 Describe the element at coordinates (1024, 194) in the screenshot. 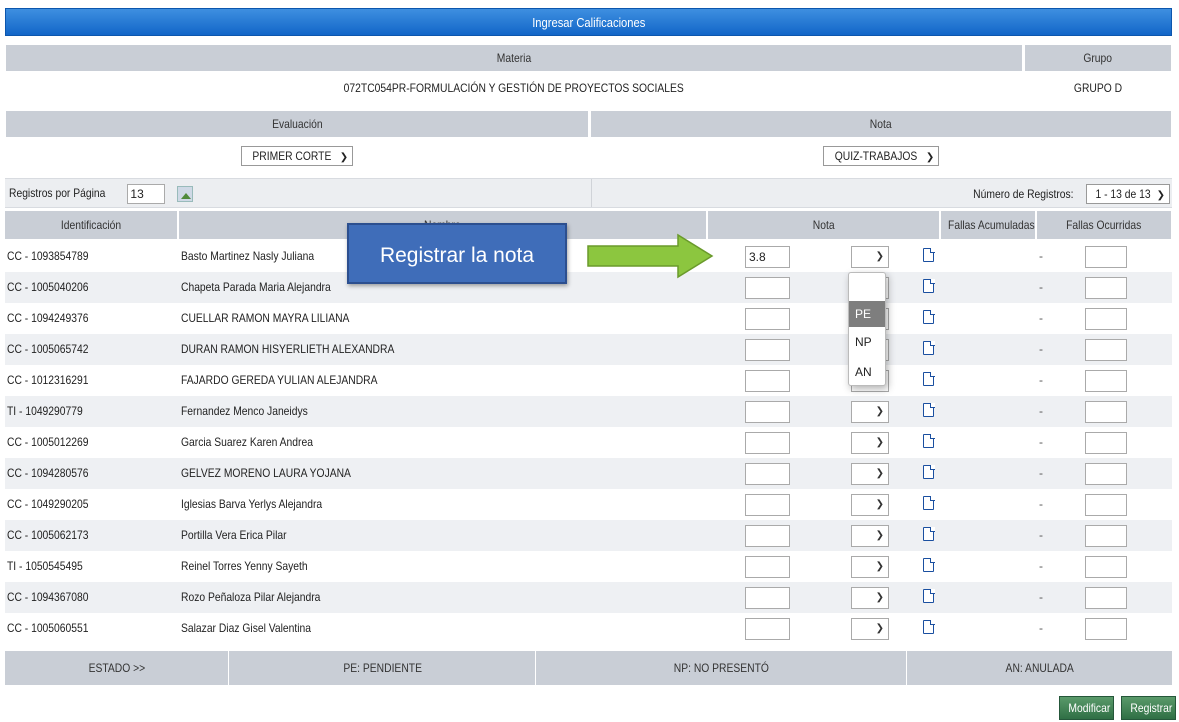

I see `records-count-label: Número de Registros:` at that location.